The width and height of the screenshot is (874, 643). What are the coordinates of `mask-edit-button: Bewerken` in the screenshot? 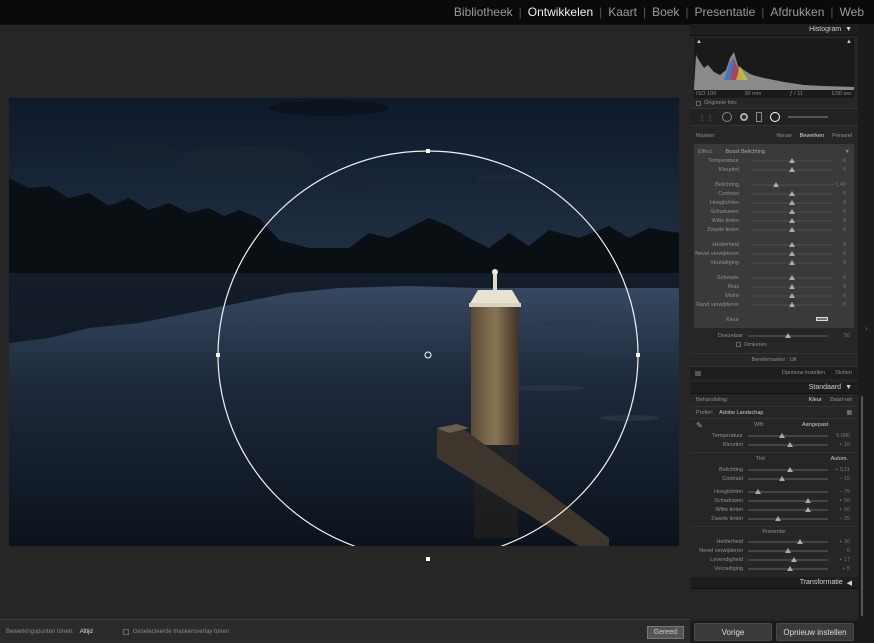 It's located at (812, 136).